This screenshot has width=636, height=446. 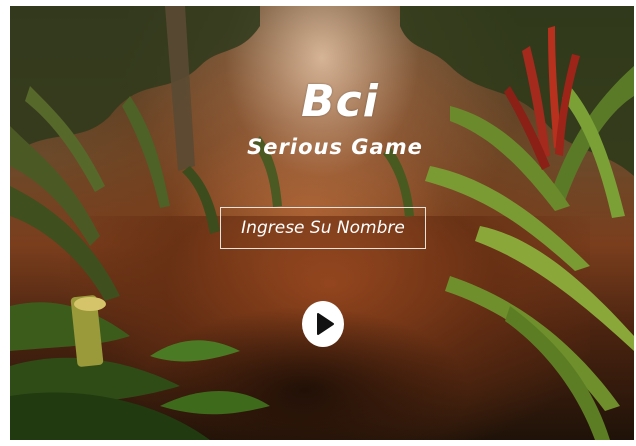 I want to click on name-input, so click(x=323, y=228).